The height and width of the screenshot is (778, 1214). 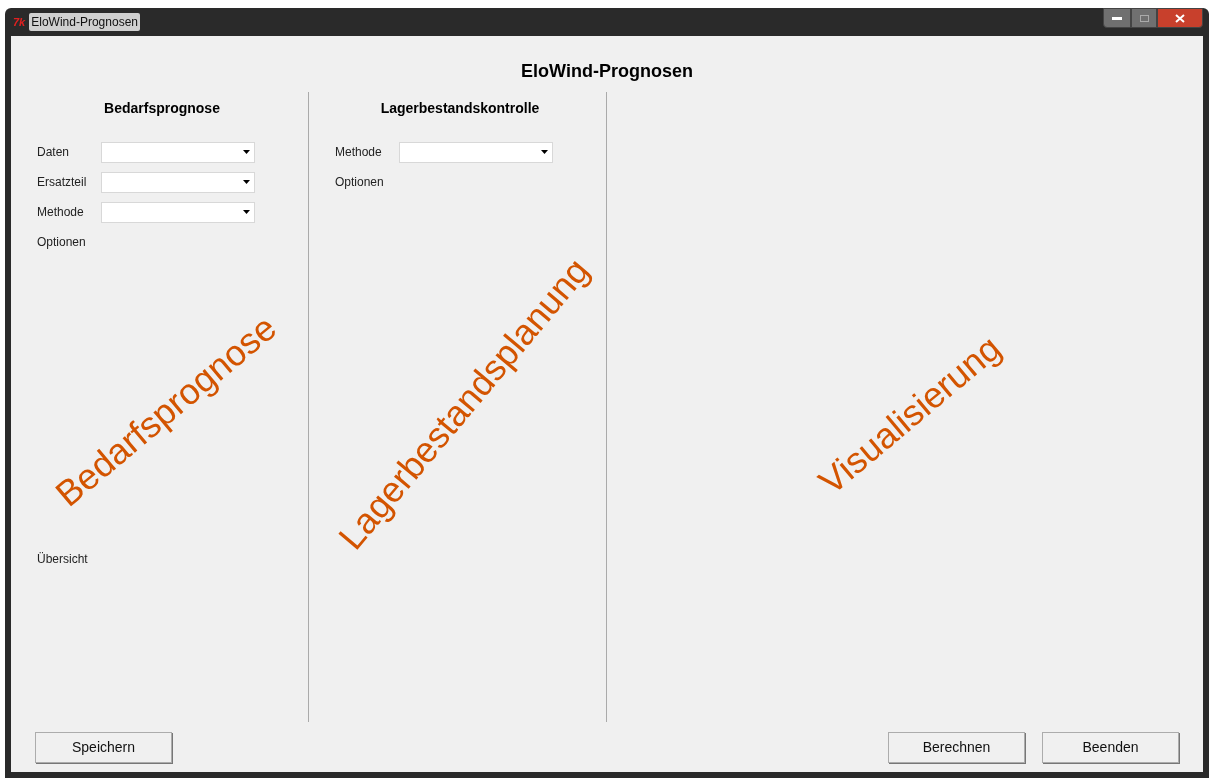 I want to click on section-title: Lagerbestandskontrolle, so click(x=460, y=108).